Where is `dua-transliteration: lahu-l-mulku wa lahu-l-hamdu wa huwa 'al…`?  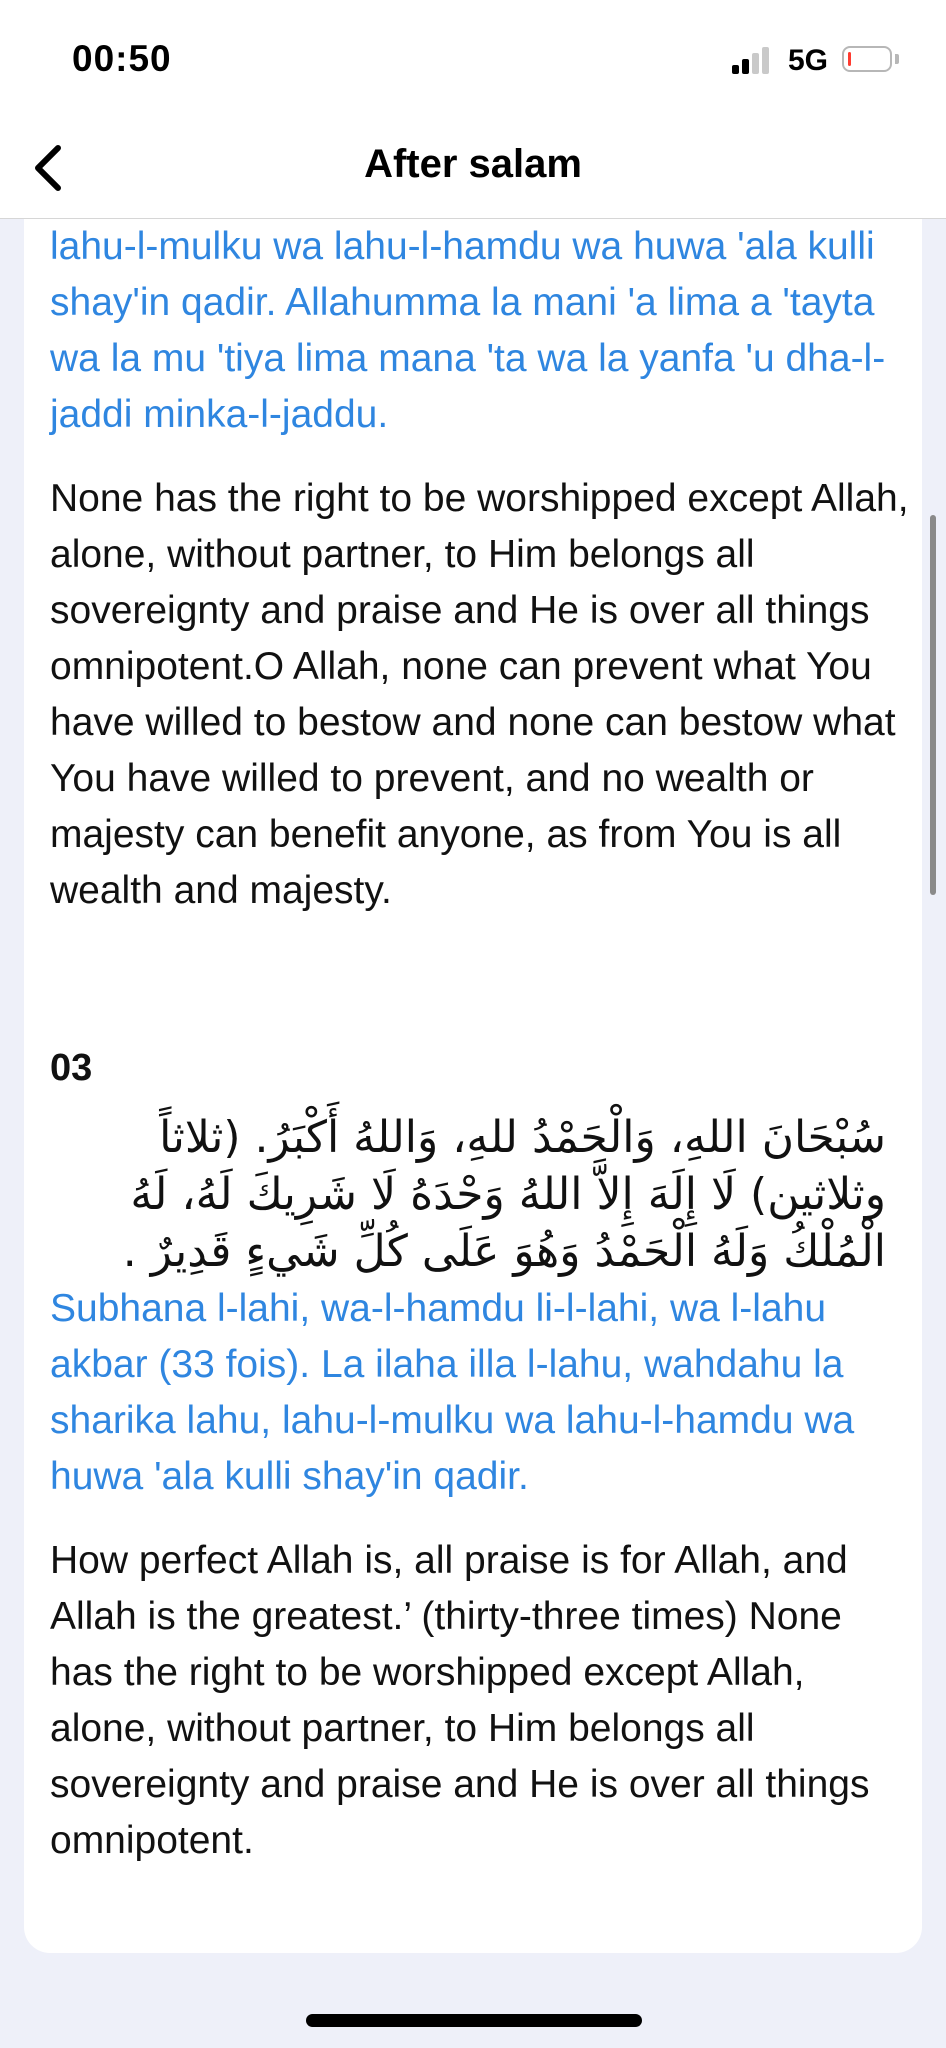 dua-transliteration: lahu-l-mulku wa lahu-l-hamdu wa huwa 'al… is located at coordinates (468, 330).